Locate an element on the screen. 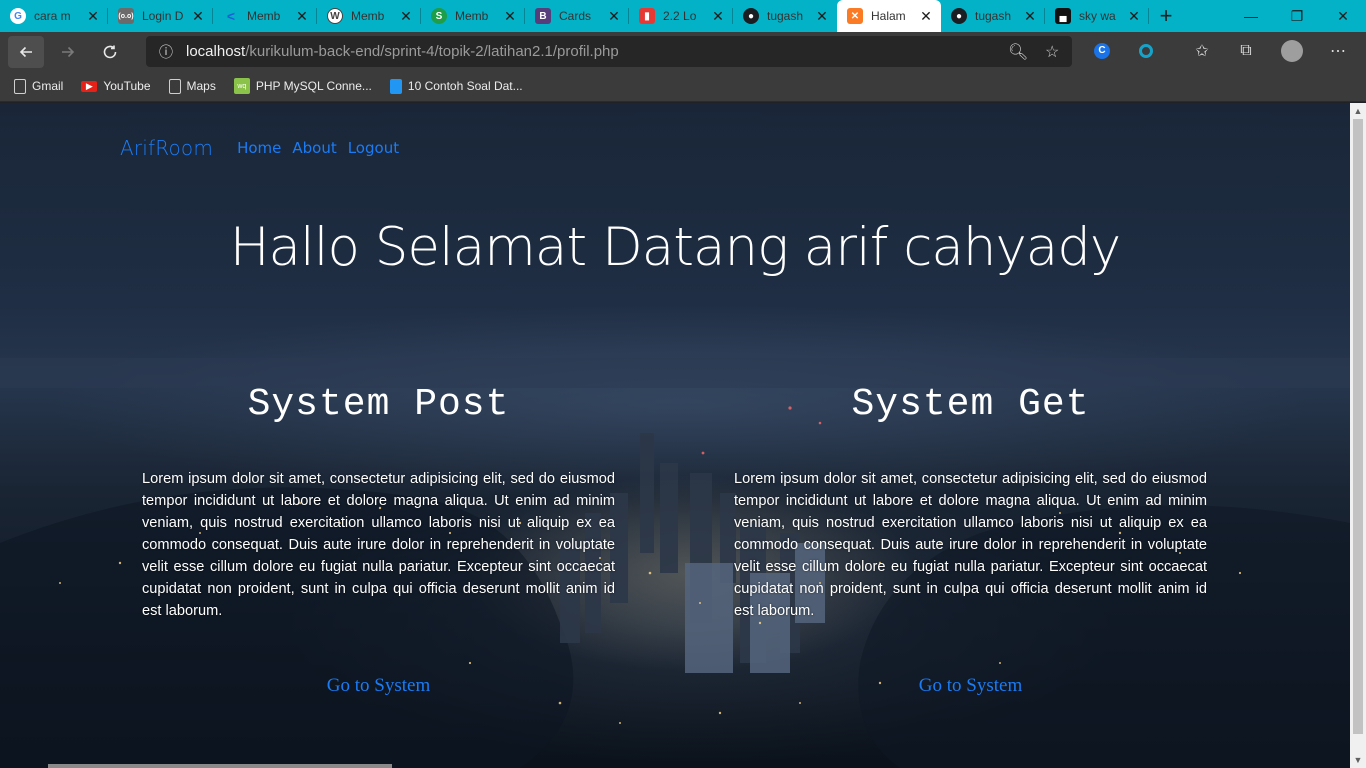  extension-c-icon: C is located at coordinates (1102, 51).